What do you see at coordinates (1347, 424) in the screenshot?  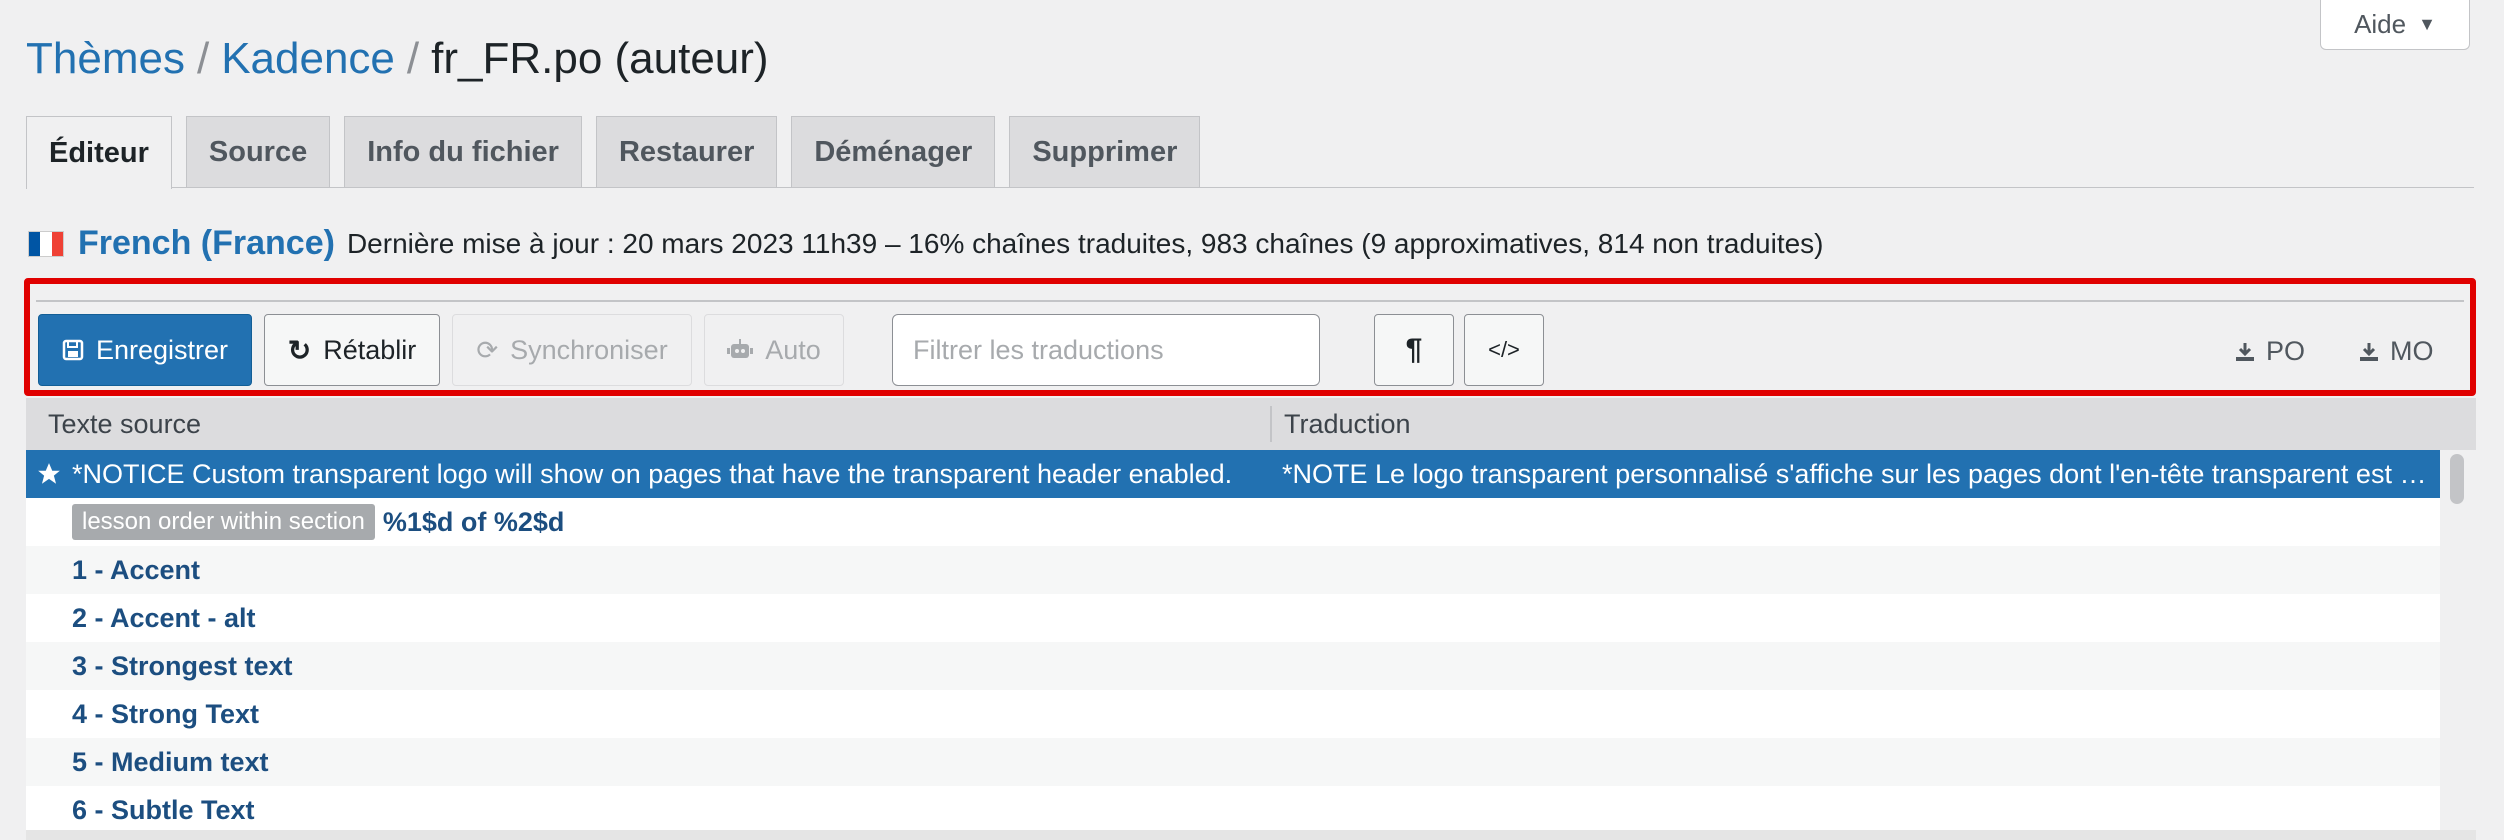 I see `translation-column-header: Traduction` at bounding box center [1347, 424].